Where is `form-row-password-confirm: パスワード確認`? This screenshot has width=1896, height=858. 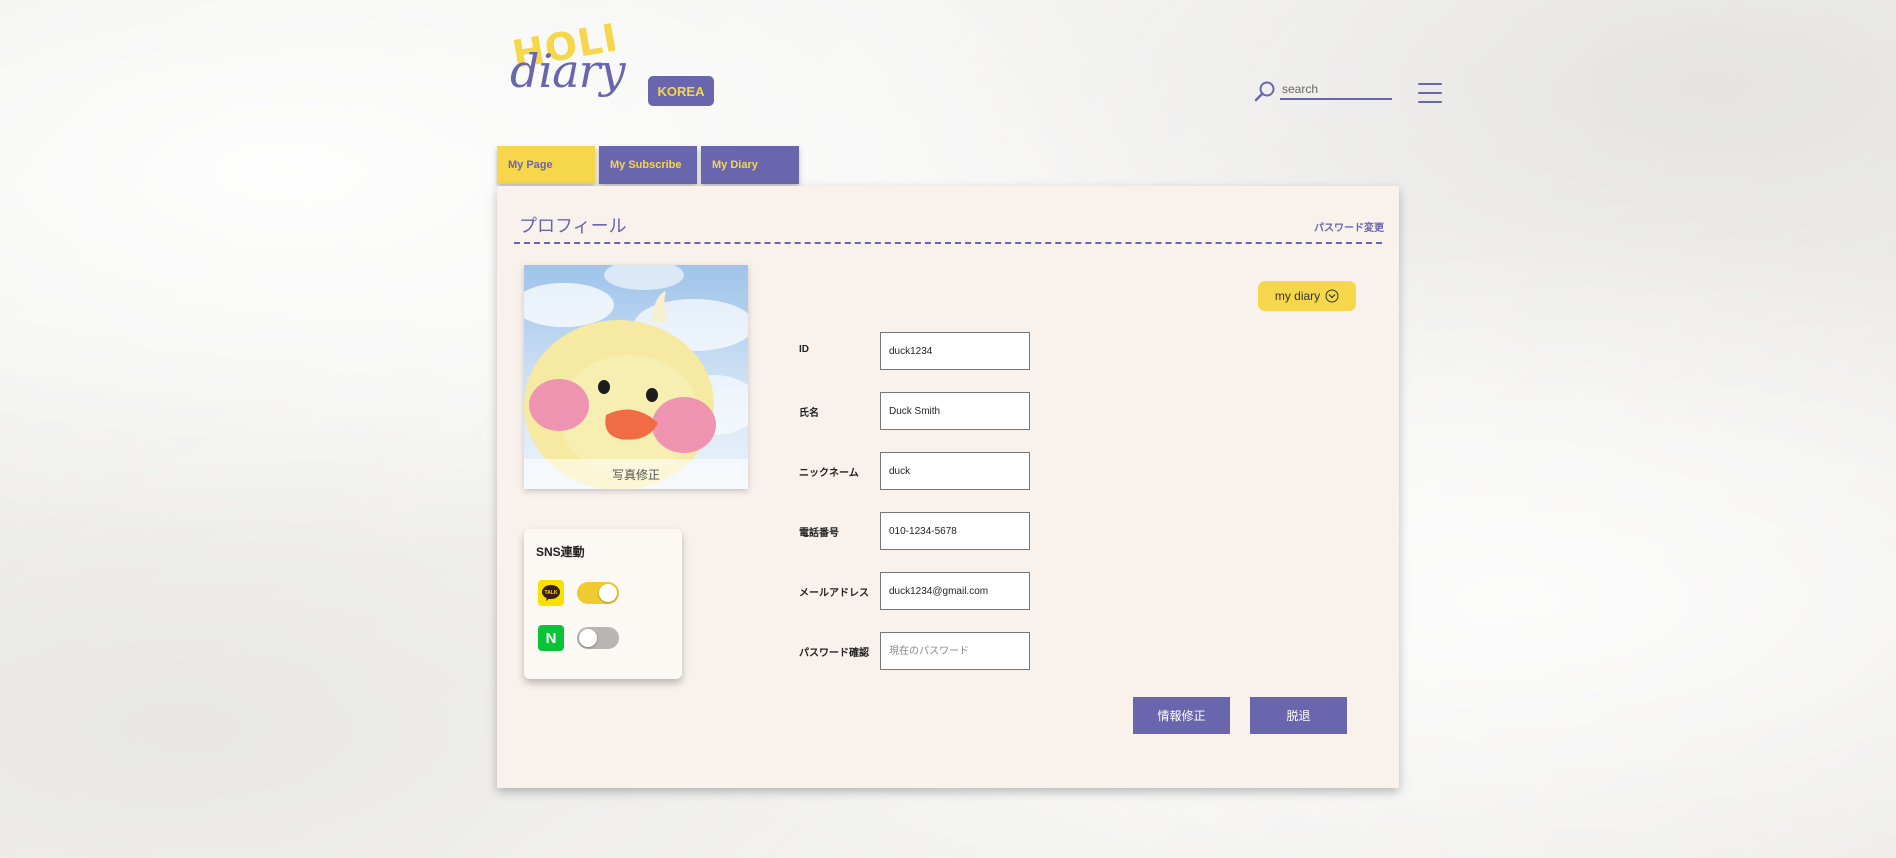 form-row-password-confirm: パスワード確認 is located at coordinates (929, 651).